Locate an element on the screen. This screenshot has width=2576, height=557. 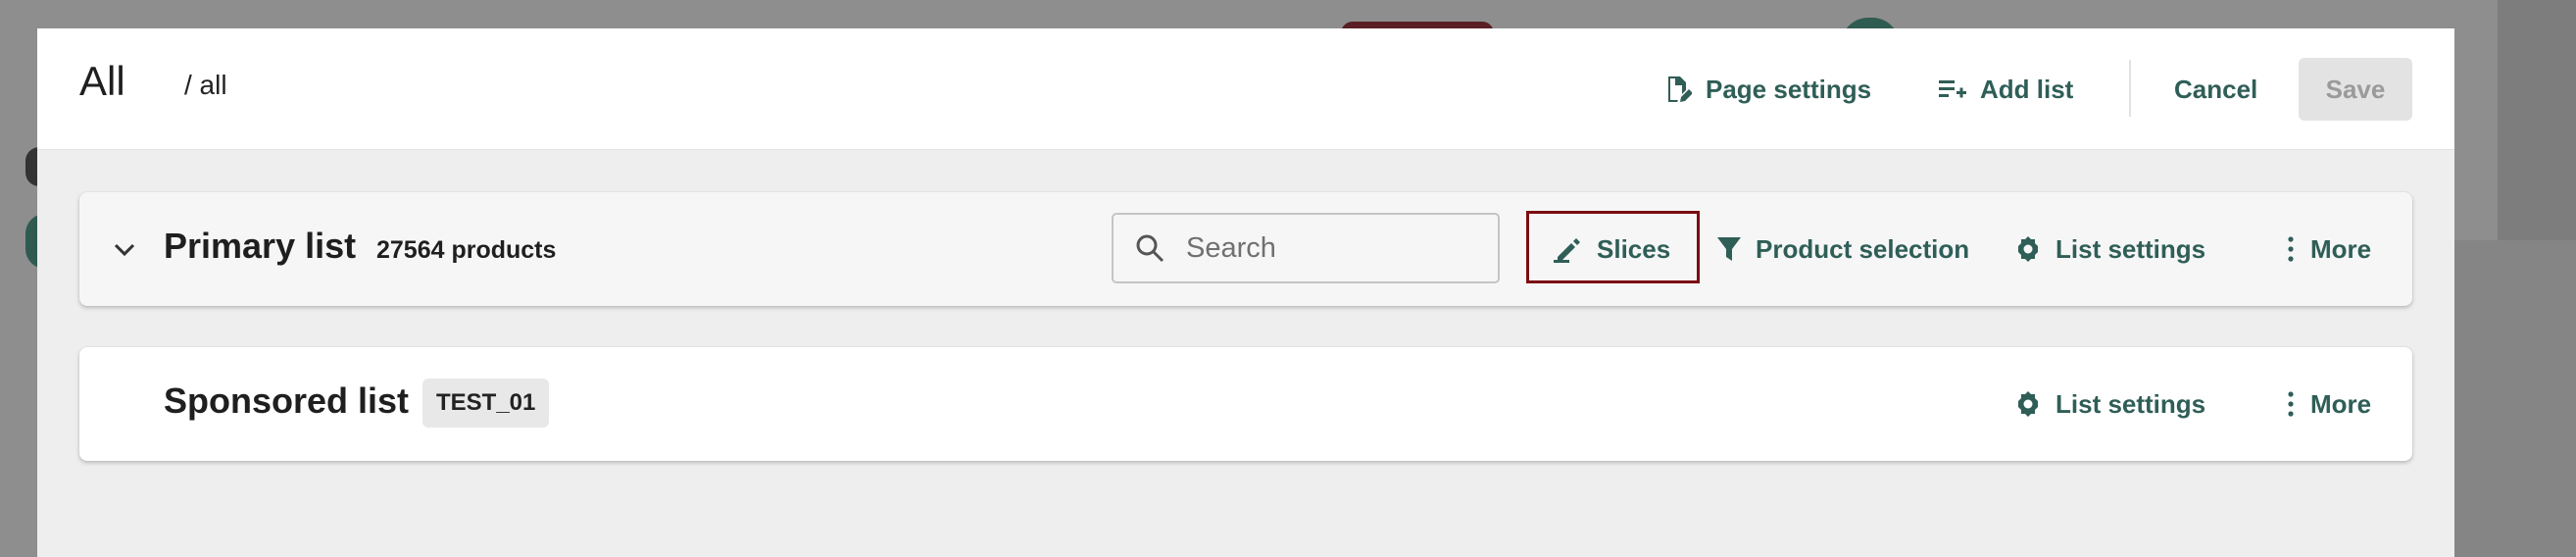
add-list-label: Add list is located at coordinates (2027, 89).